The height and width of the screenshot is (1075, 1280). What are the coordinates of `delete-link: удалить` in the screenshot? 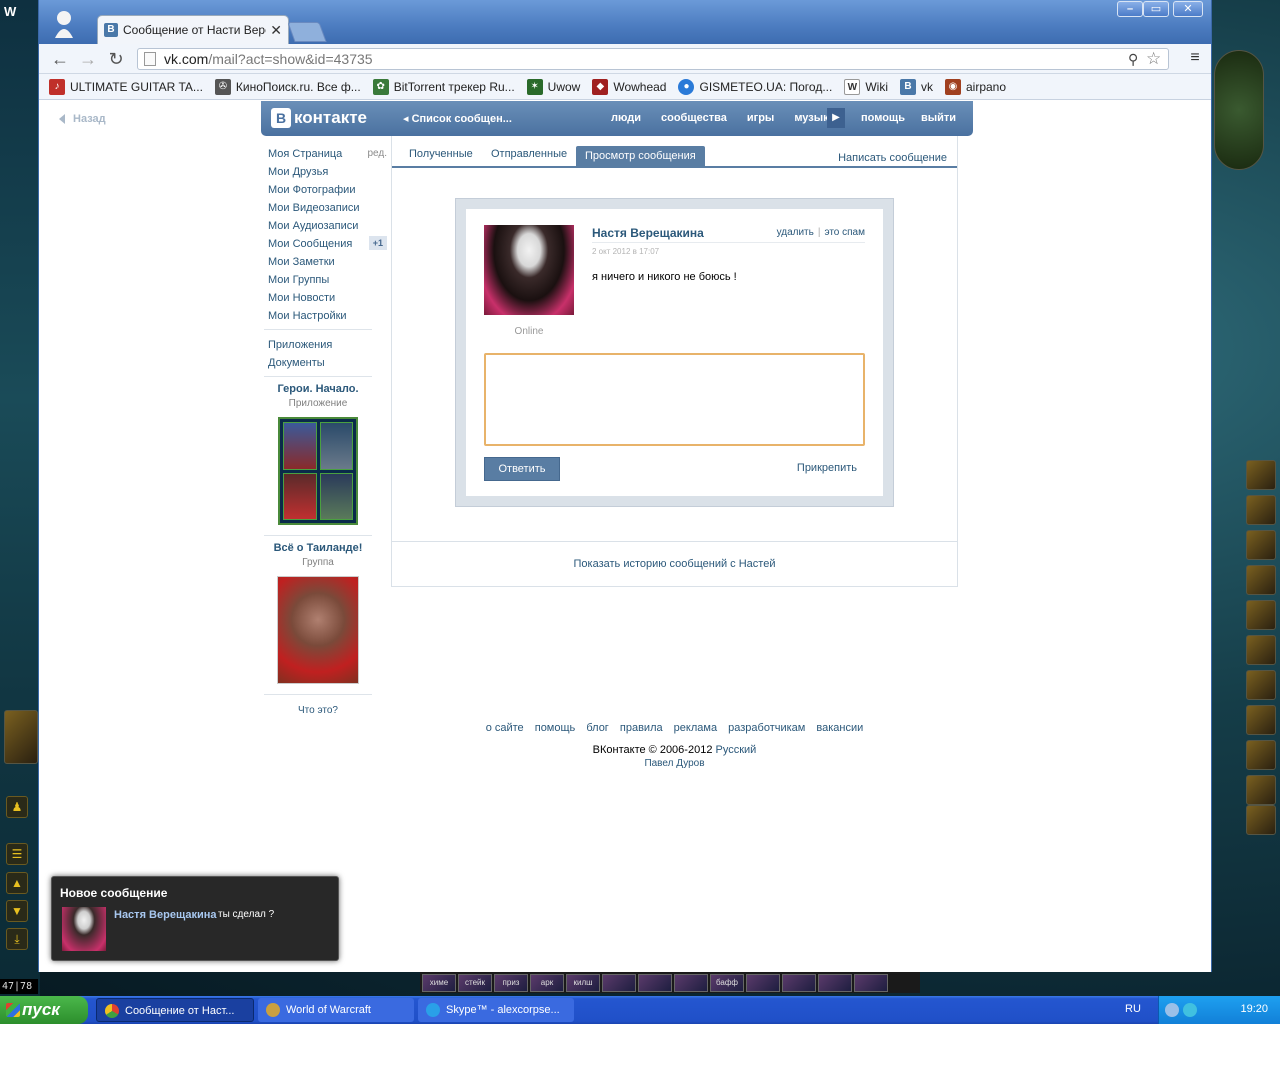 It's located at (795, 232).